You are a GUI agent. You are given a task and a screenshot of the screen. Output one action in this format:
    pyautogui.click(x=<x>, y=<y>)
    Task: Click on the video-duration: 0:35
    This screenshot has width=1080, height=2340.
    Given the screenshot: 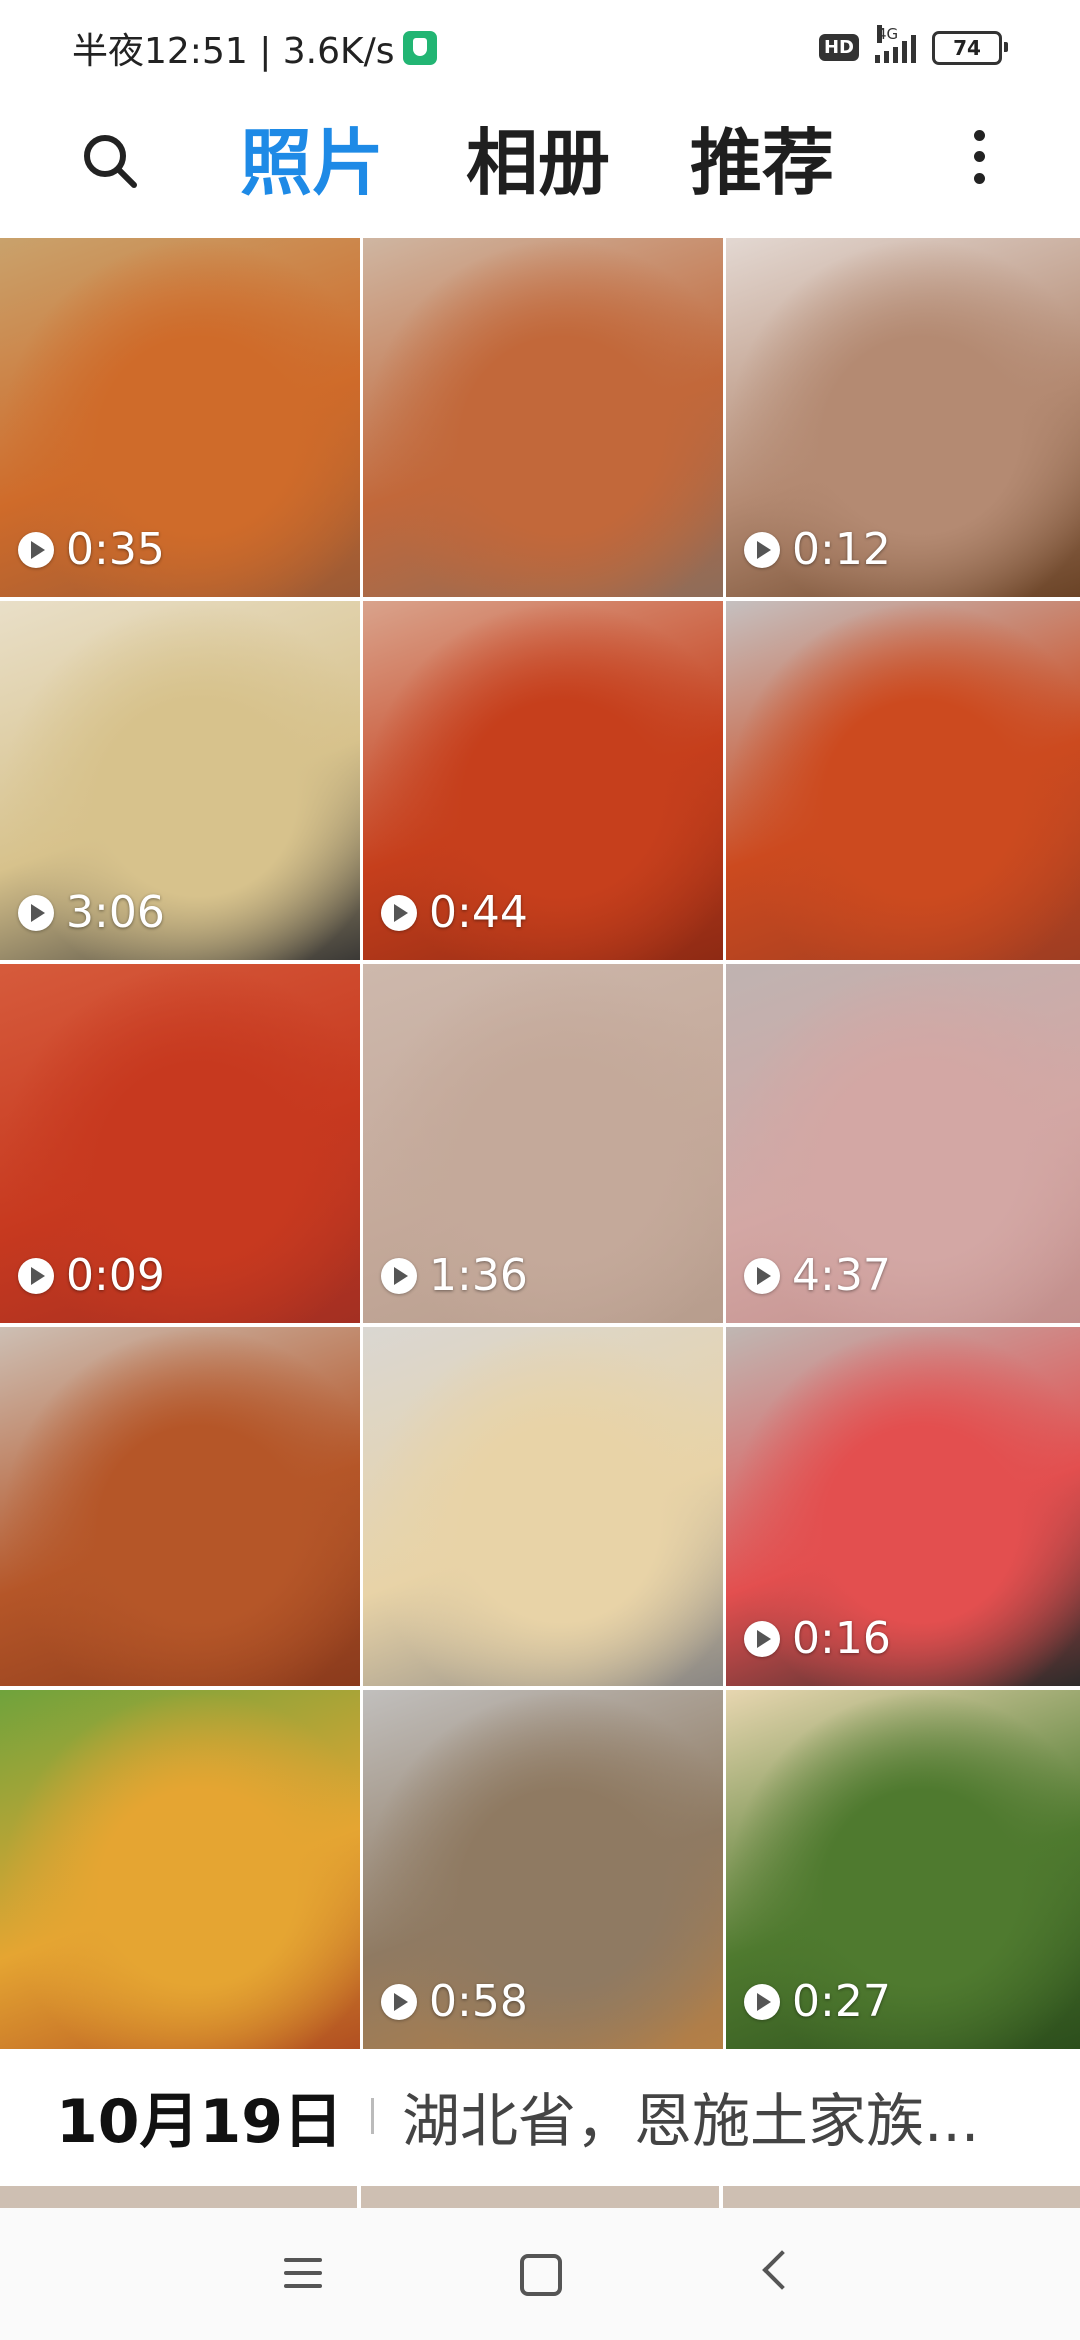 What is the action you would take?
    pyautogui.click(x=115, y=549)
    